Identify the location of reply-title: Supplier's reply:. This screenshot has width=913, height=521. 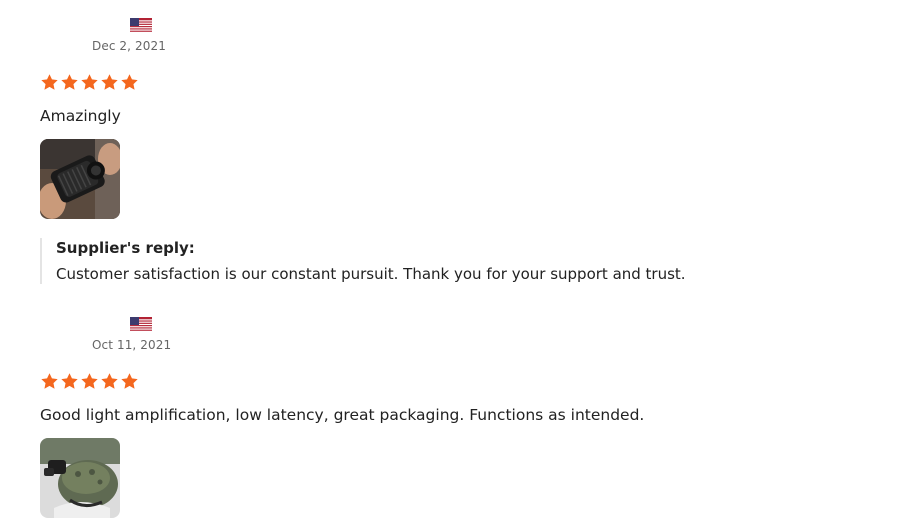
(125, 248).